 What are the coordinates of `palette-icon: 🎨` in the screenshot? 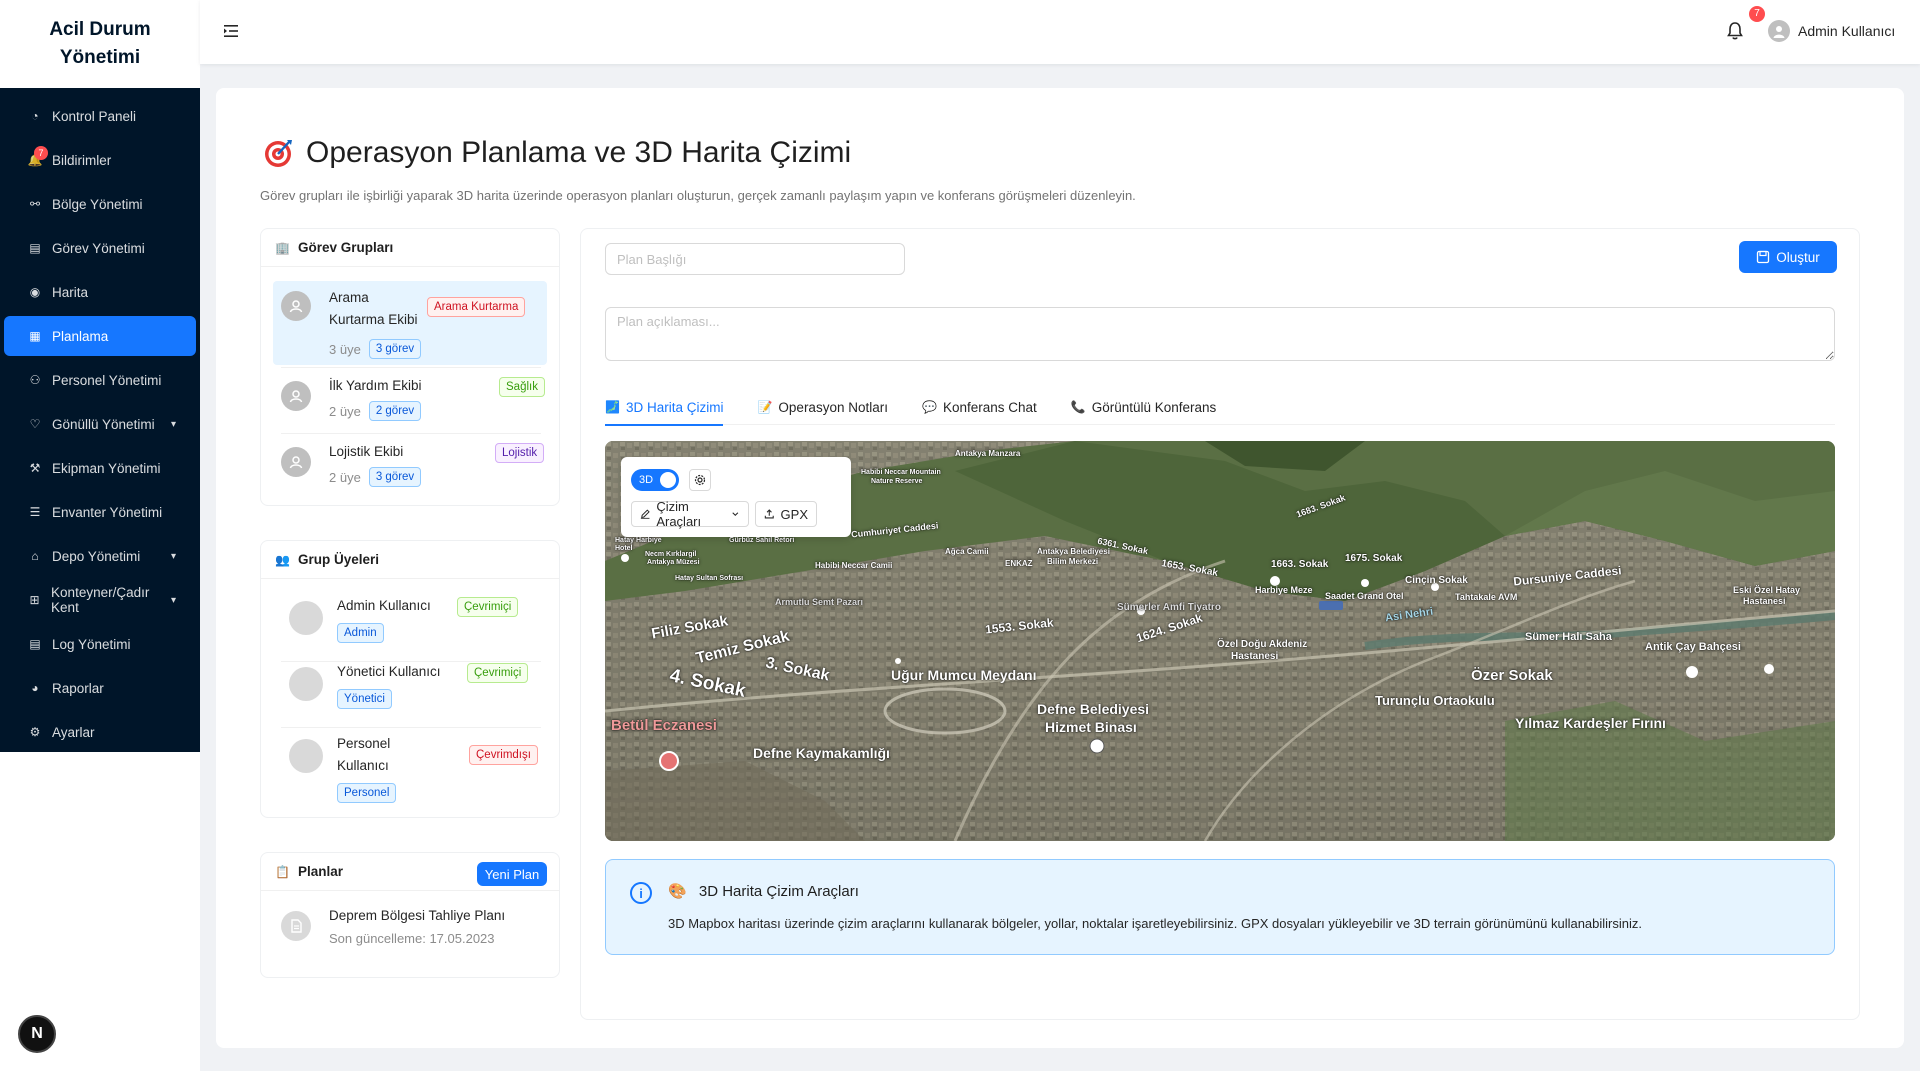 It's located at (677, 891).